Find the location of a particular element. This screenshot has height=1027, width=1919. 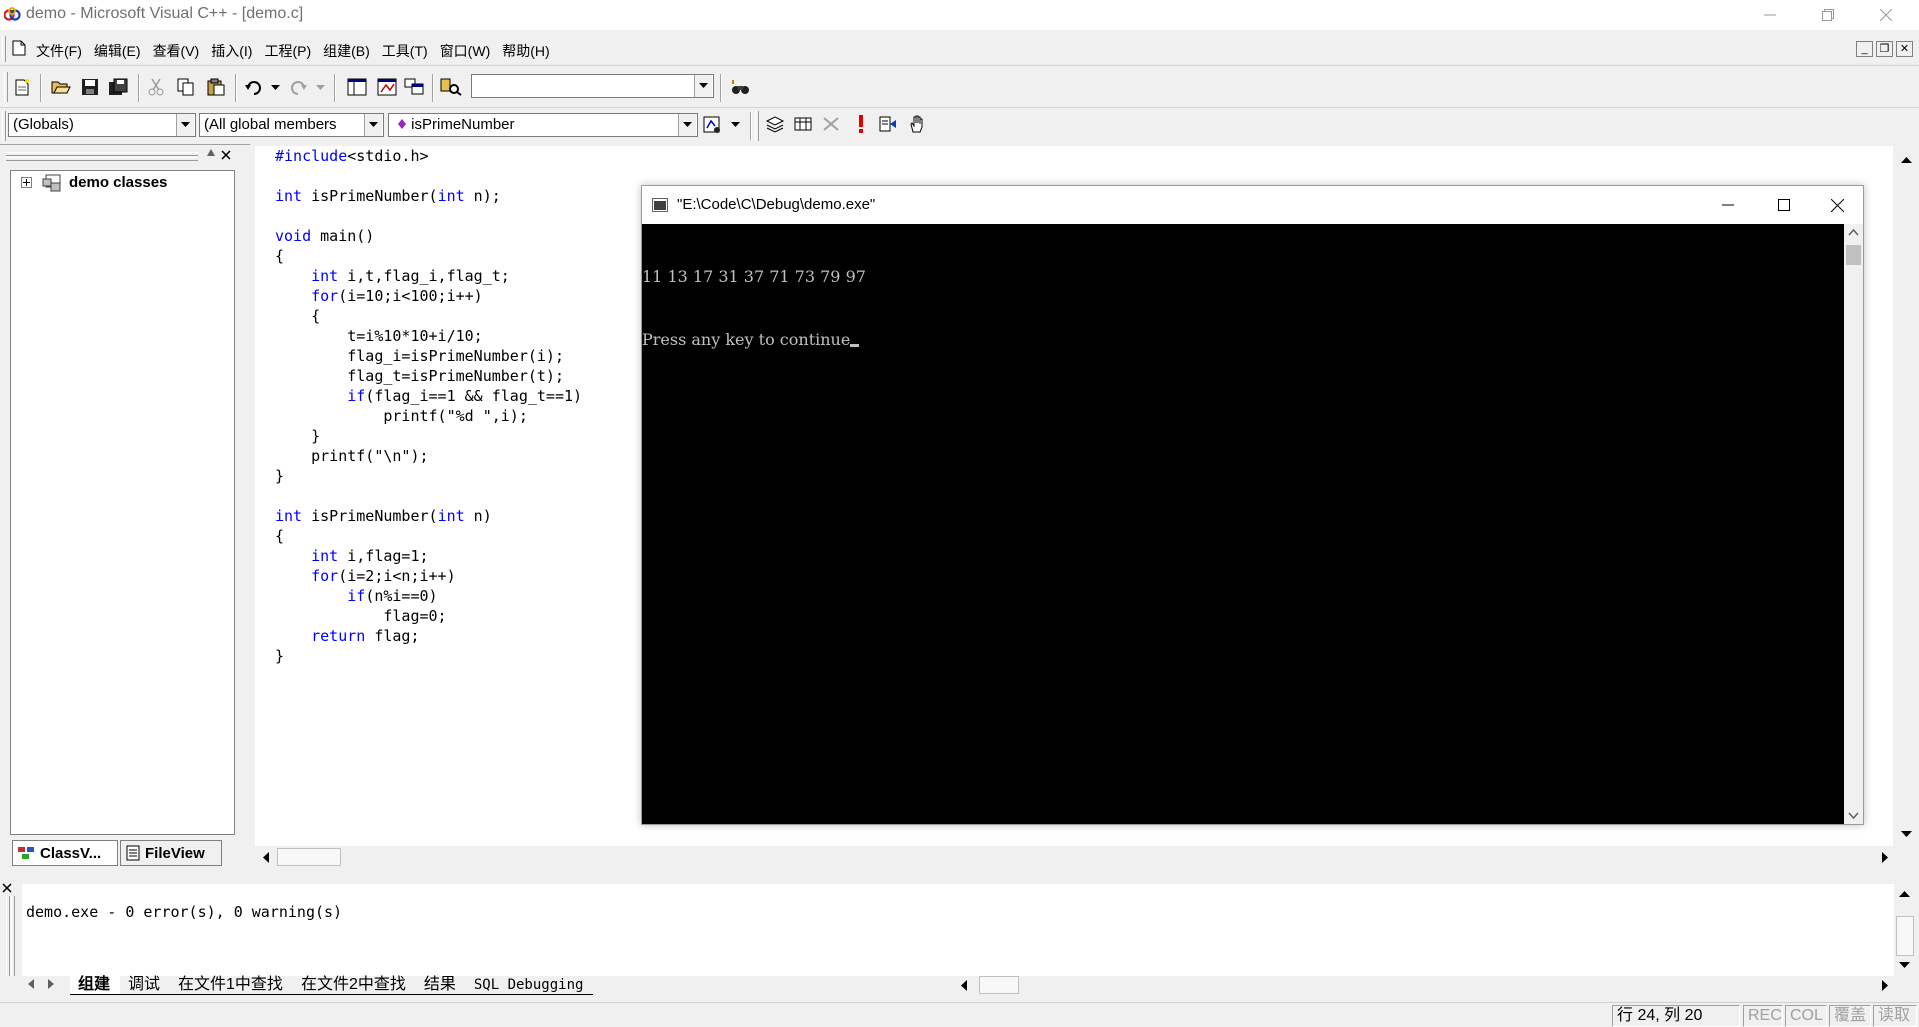

output-vertical-scrollbar is located at coordinates (1905, 930).